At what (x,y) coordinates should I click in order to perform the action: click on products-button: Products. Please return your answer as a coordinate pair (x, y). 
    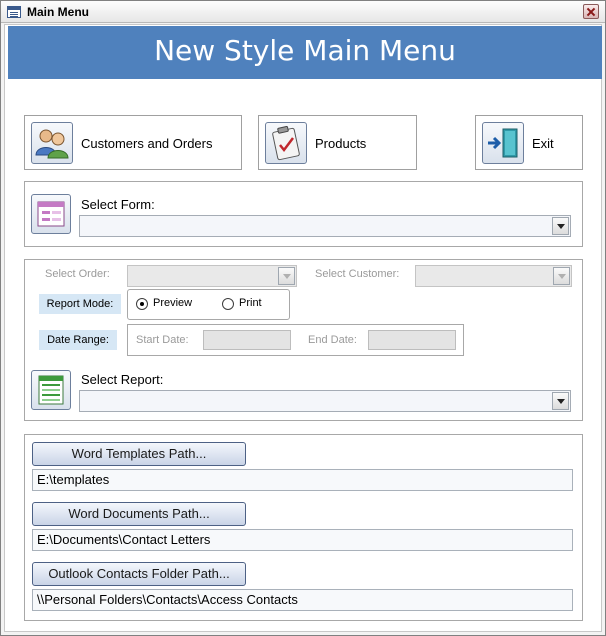
    Looking at the image, I should click on (337, 142).